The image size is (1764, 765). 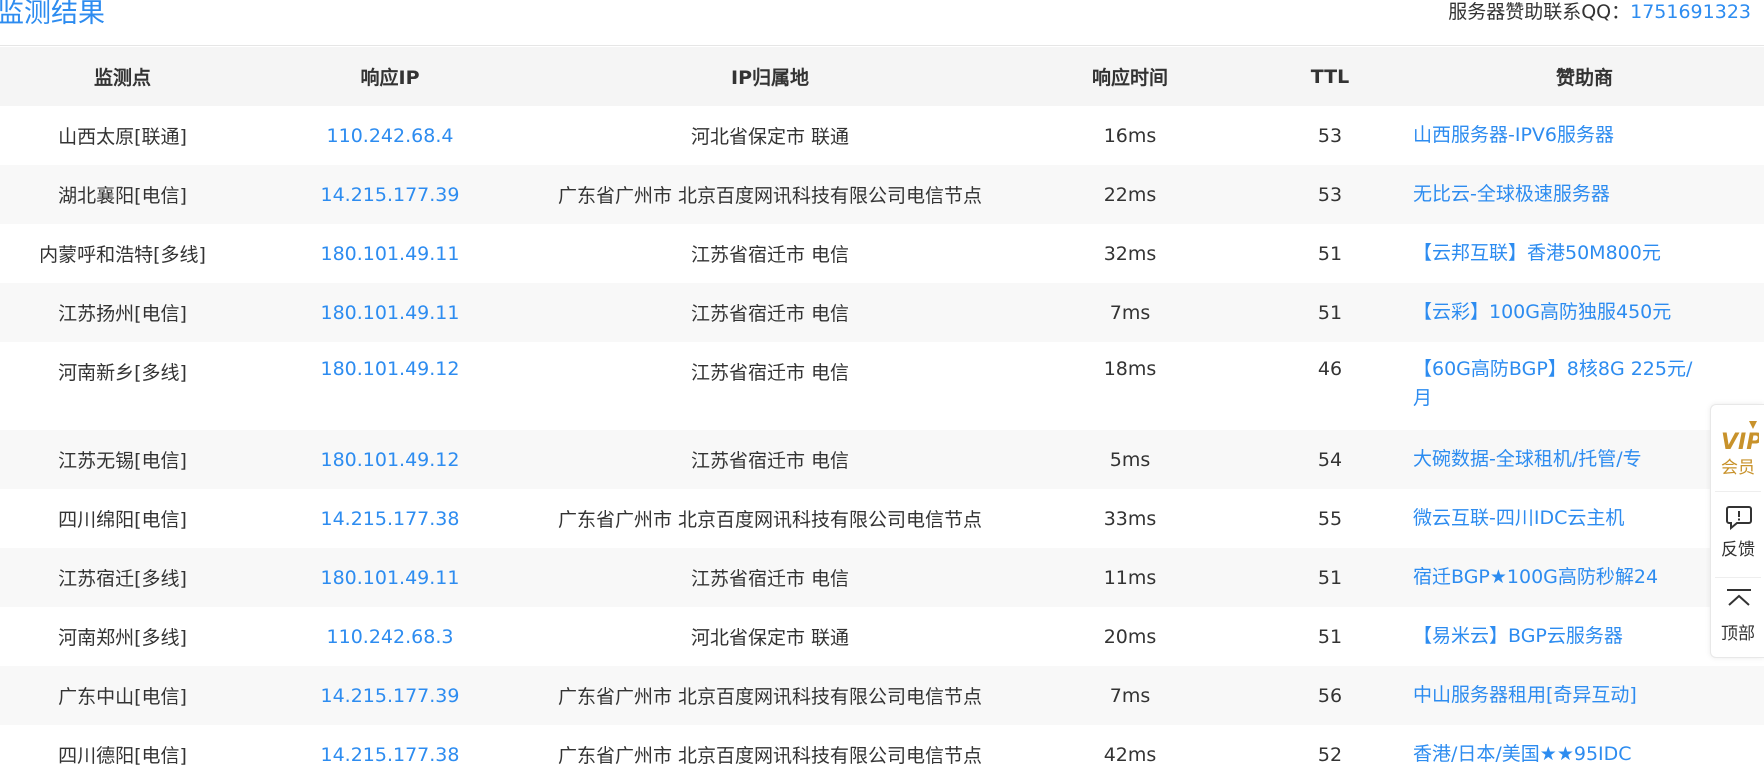 I want to click on column-header-ip: 响应IP, so click(x=390, y=76).